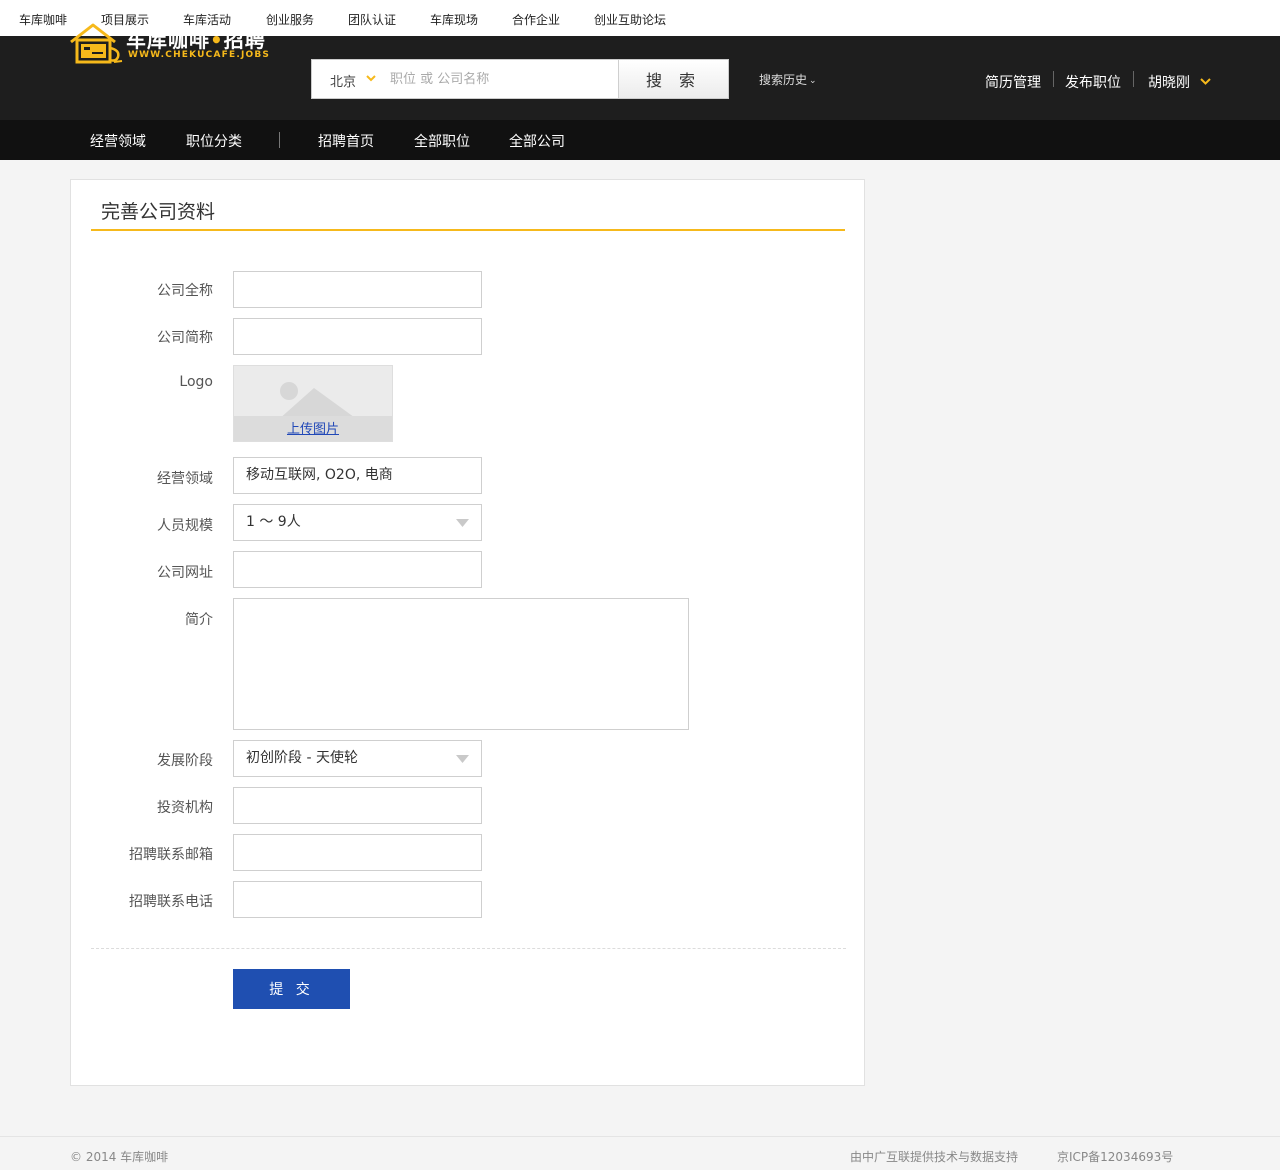  I want to click on stage-label: 发展阶段, so click(185, 761).